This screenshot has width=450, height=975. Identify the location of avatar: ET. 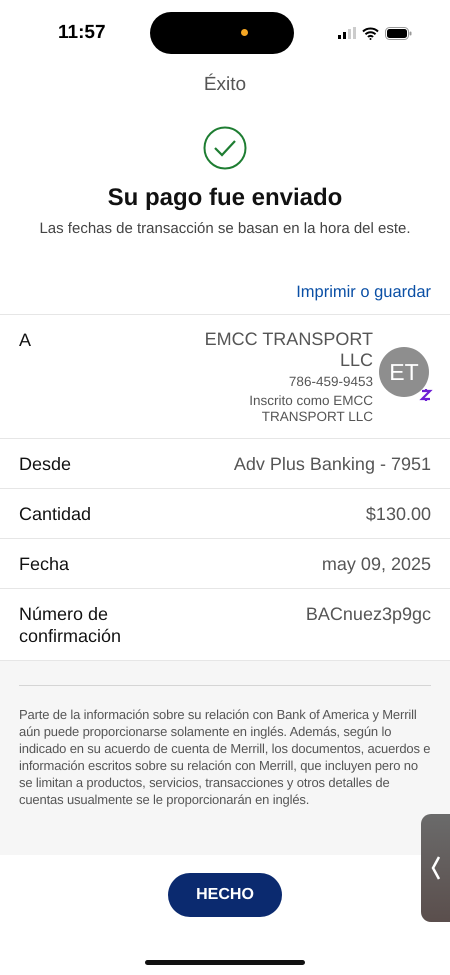
(404, 372).